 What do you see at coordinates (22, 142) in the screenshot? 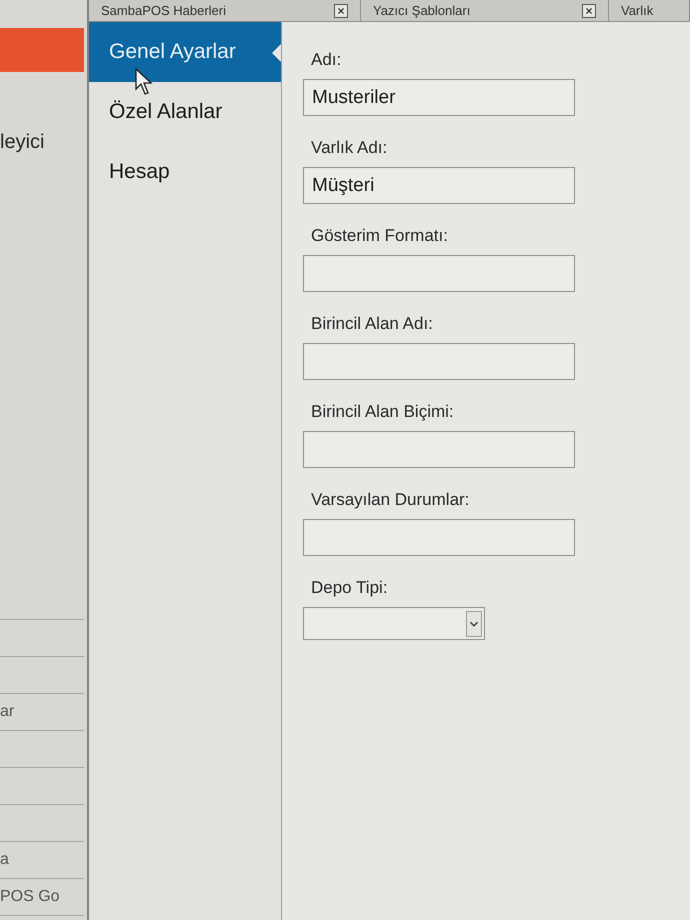
I see `panel-title: leyici` at bounding box center [22, 142].